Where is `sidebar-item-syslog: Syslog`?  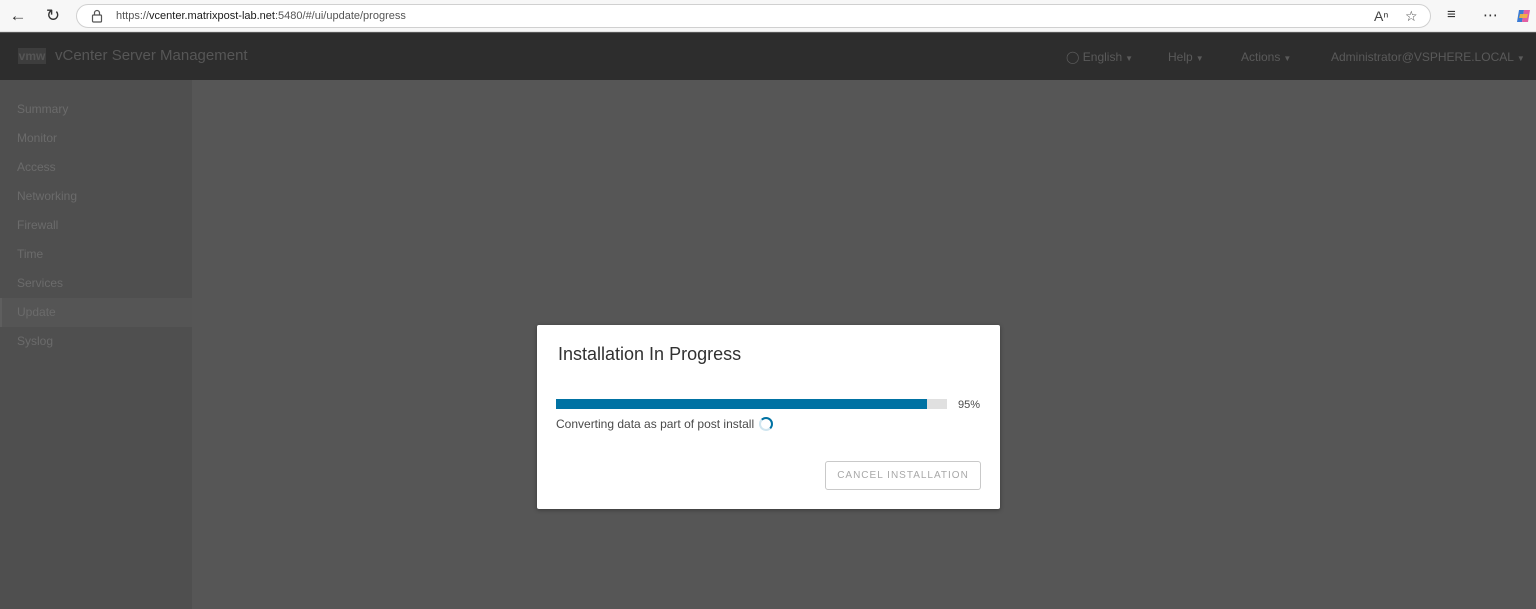
sidebar-item-syslog: Syslog is located at coordinates (96, 341).